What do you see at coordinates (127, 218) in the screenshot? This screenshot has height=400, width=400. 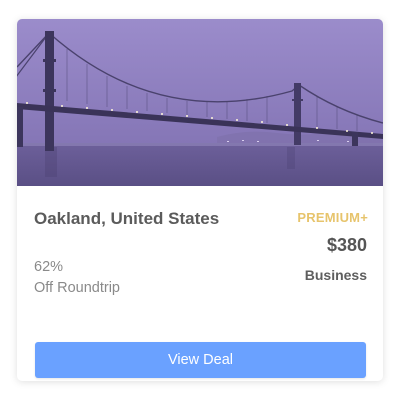 I see `destination-title: Oakland, United States` at bounding box center [127, 218].